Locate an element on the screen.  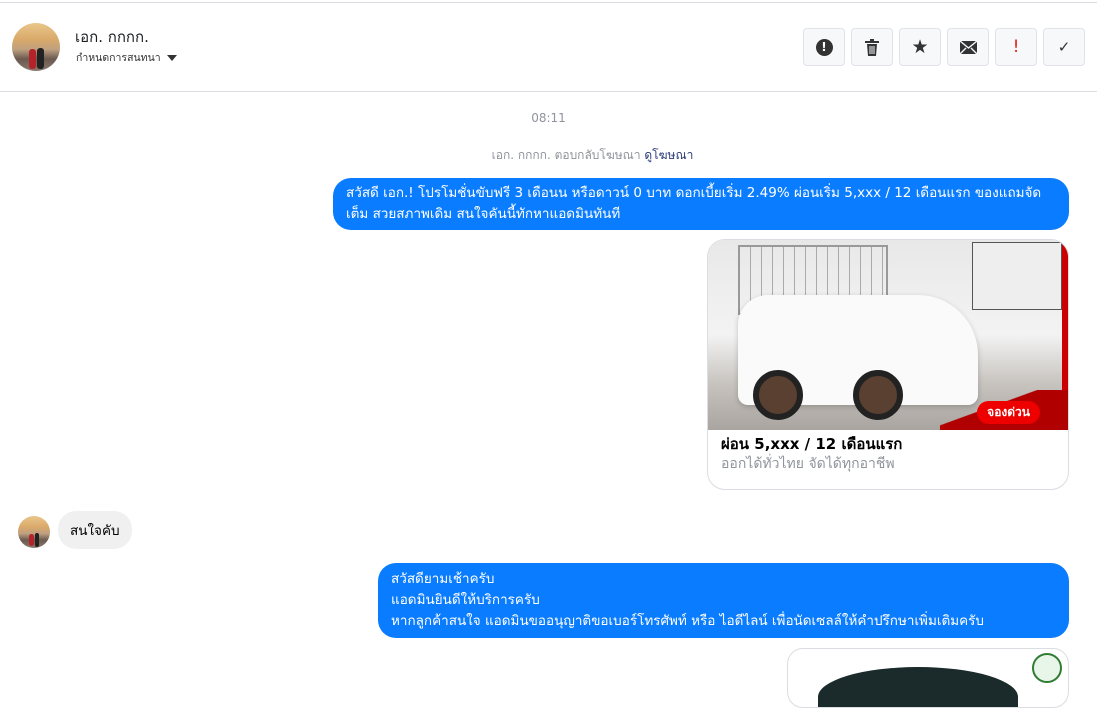
alert-circle-icon: ! is located at coordinates (824, 47).